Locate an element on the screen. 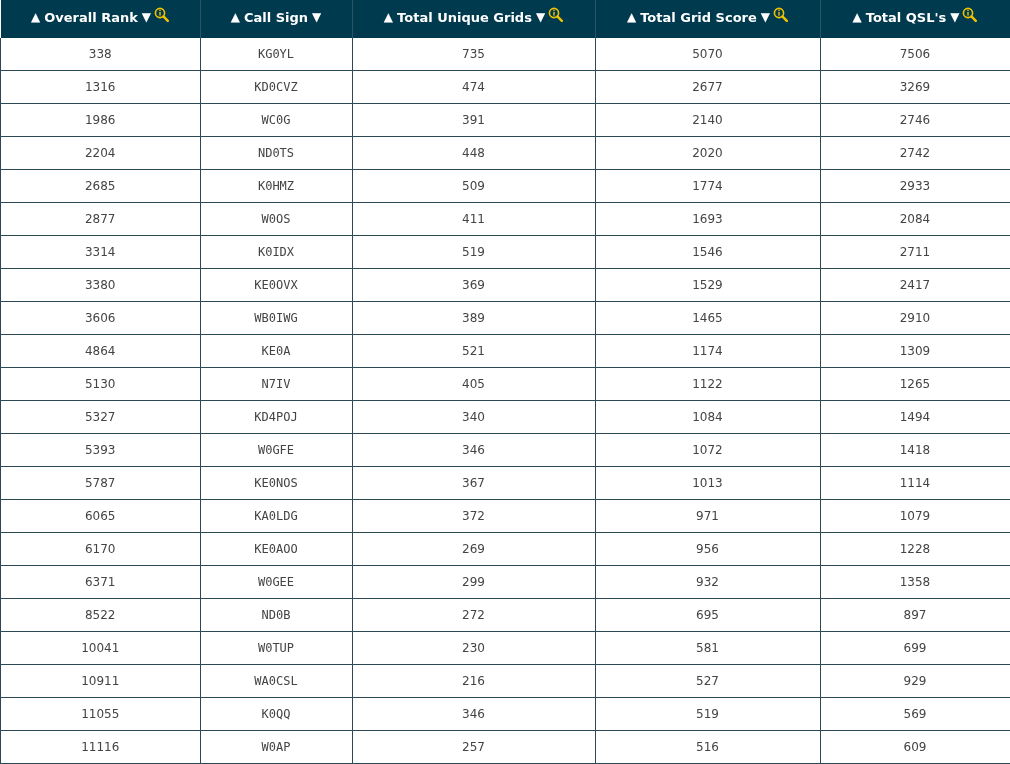  number-text: 299 is located at coordinates (473, 582).